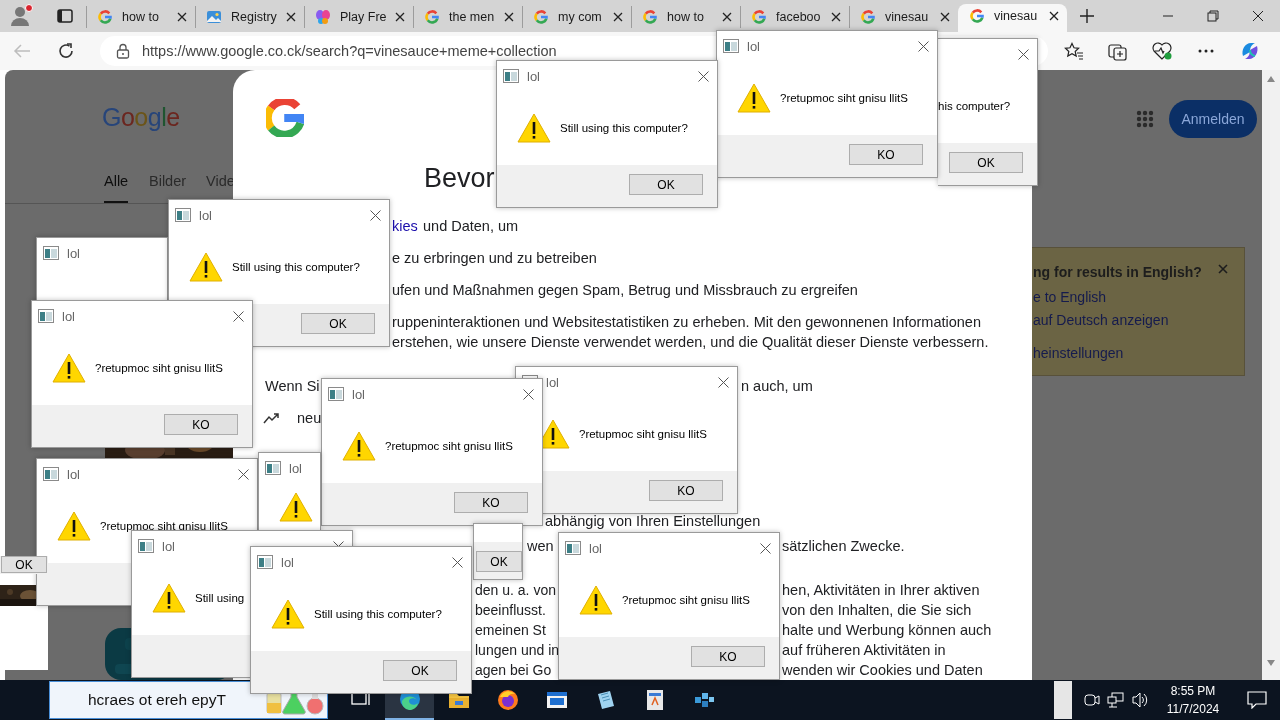 Image resolution: width=1280 pixels, height=720 pixels. What do you see at coordinates (510, 610) in the screenshot?
I see `body-text: beeinflusst.` at bounding box center [510, 610].